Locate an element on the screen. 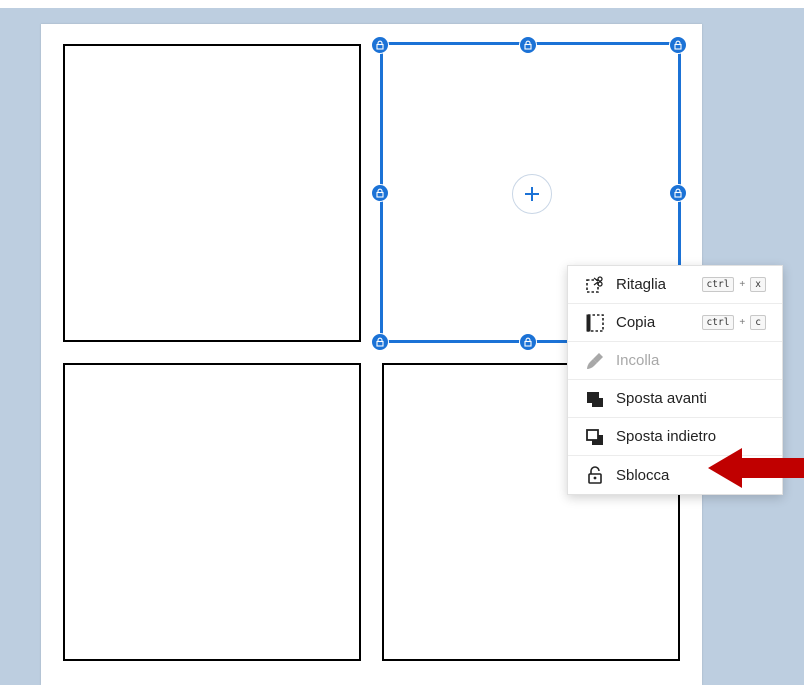 Image resolution: width=804 pixels, height=685 pixels. lock-handle-top-center-icon is located at coordinates (528, 45).